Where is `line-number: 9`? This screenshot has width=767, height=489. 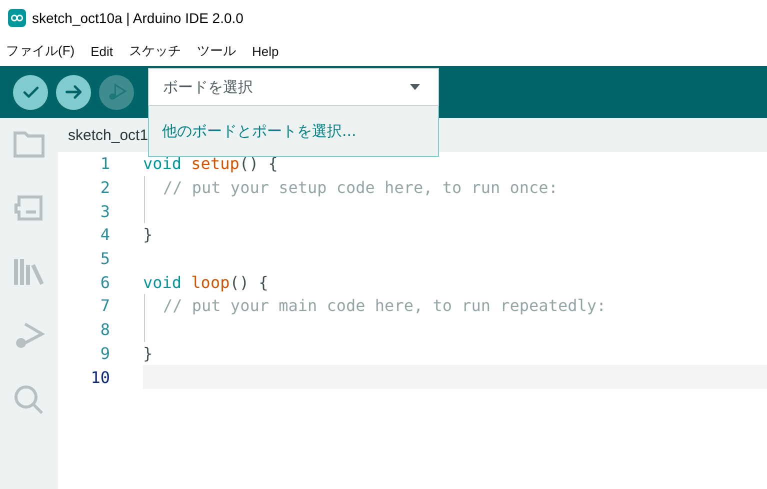 line-number: 9 is located at coordinates (104, 353).